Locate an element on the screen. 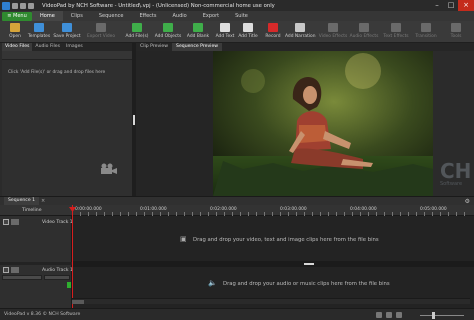  nch-watermark-logo: CH Software is located at coordinates (456, 173).